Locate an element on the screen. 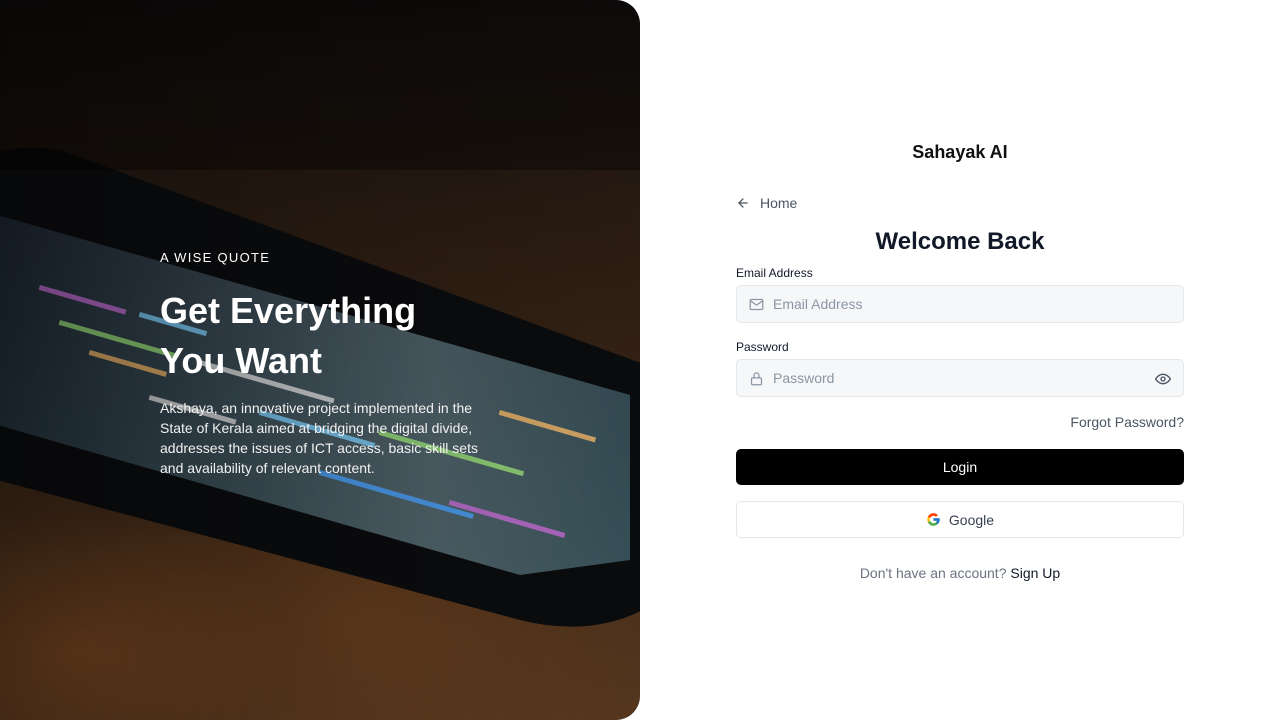  login-button: Login is located at coordinates (960, 467).